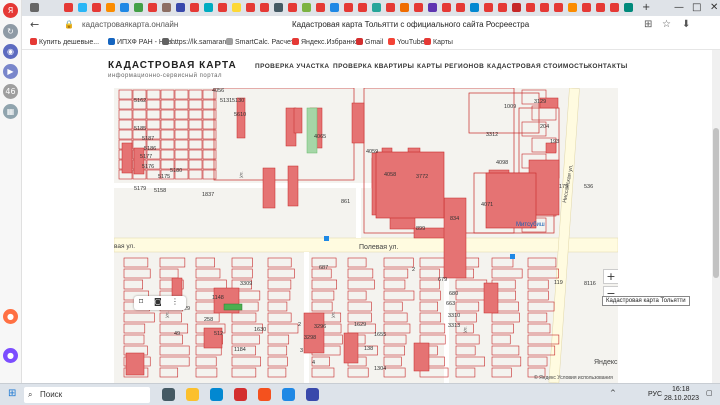 Image resolution: width=720 pixels, height=405 pixels. Describe the element at coordinates (709, 393) in the screenshot. I see `notifications-icon: ▢` at that location.